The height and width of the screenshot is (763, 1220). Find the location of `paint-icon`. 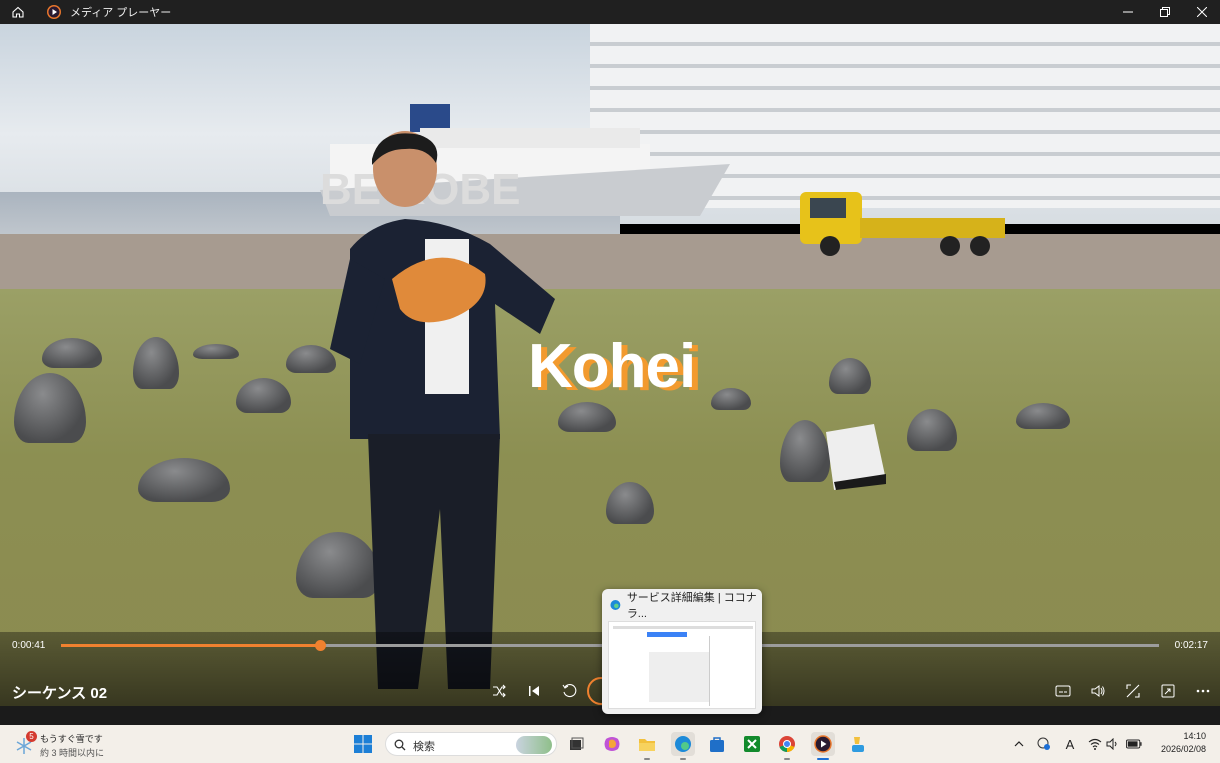

paint-icon is located at coordinates (858, 744).